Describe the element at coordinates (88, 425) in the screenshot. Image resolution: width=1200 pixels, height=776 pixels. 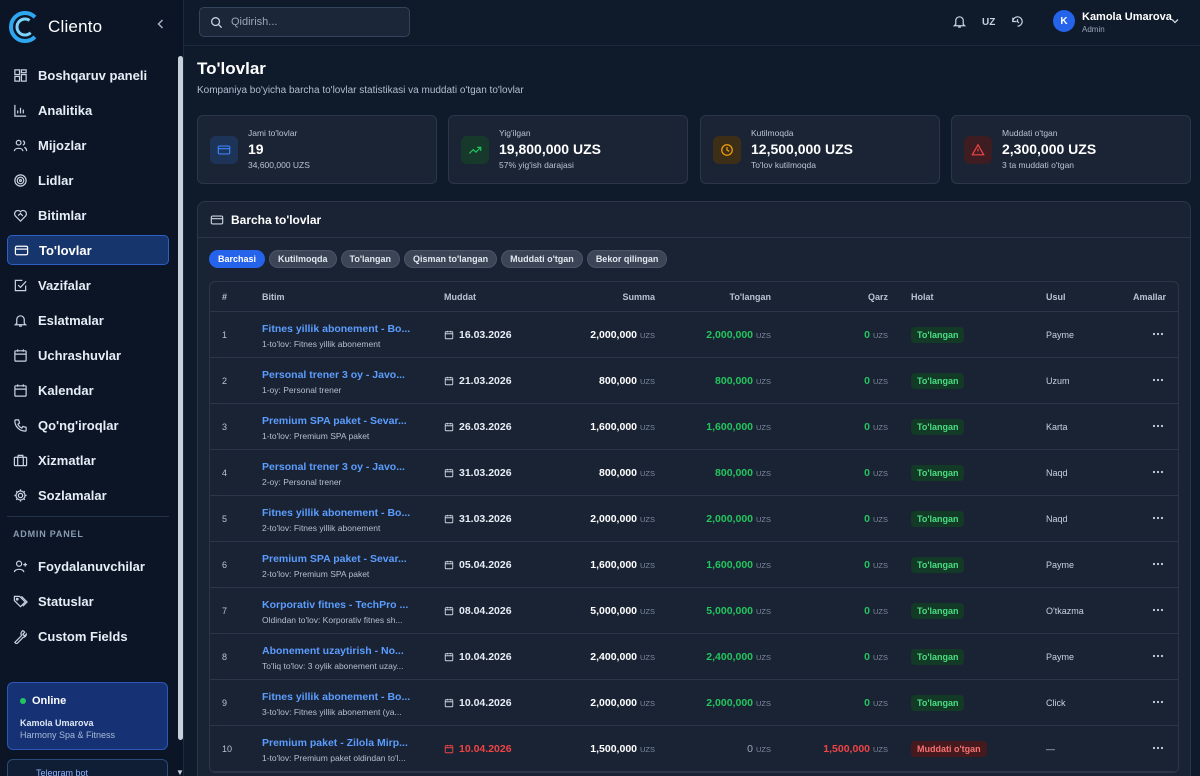
I see `sidebar-item-calls: Qo'ng'iroqlar` at that location.